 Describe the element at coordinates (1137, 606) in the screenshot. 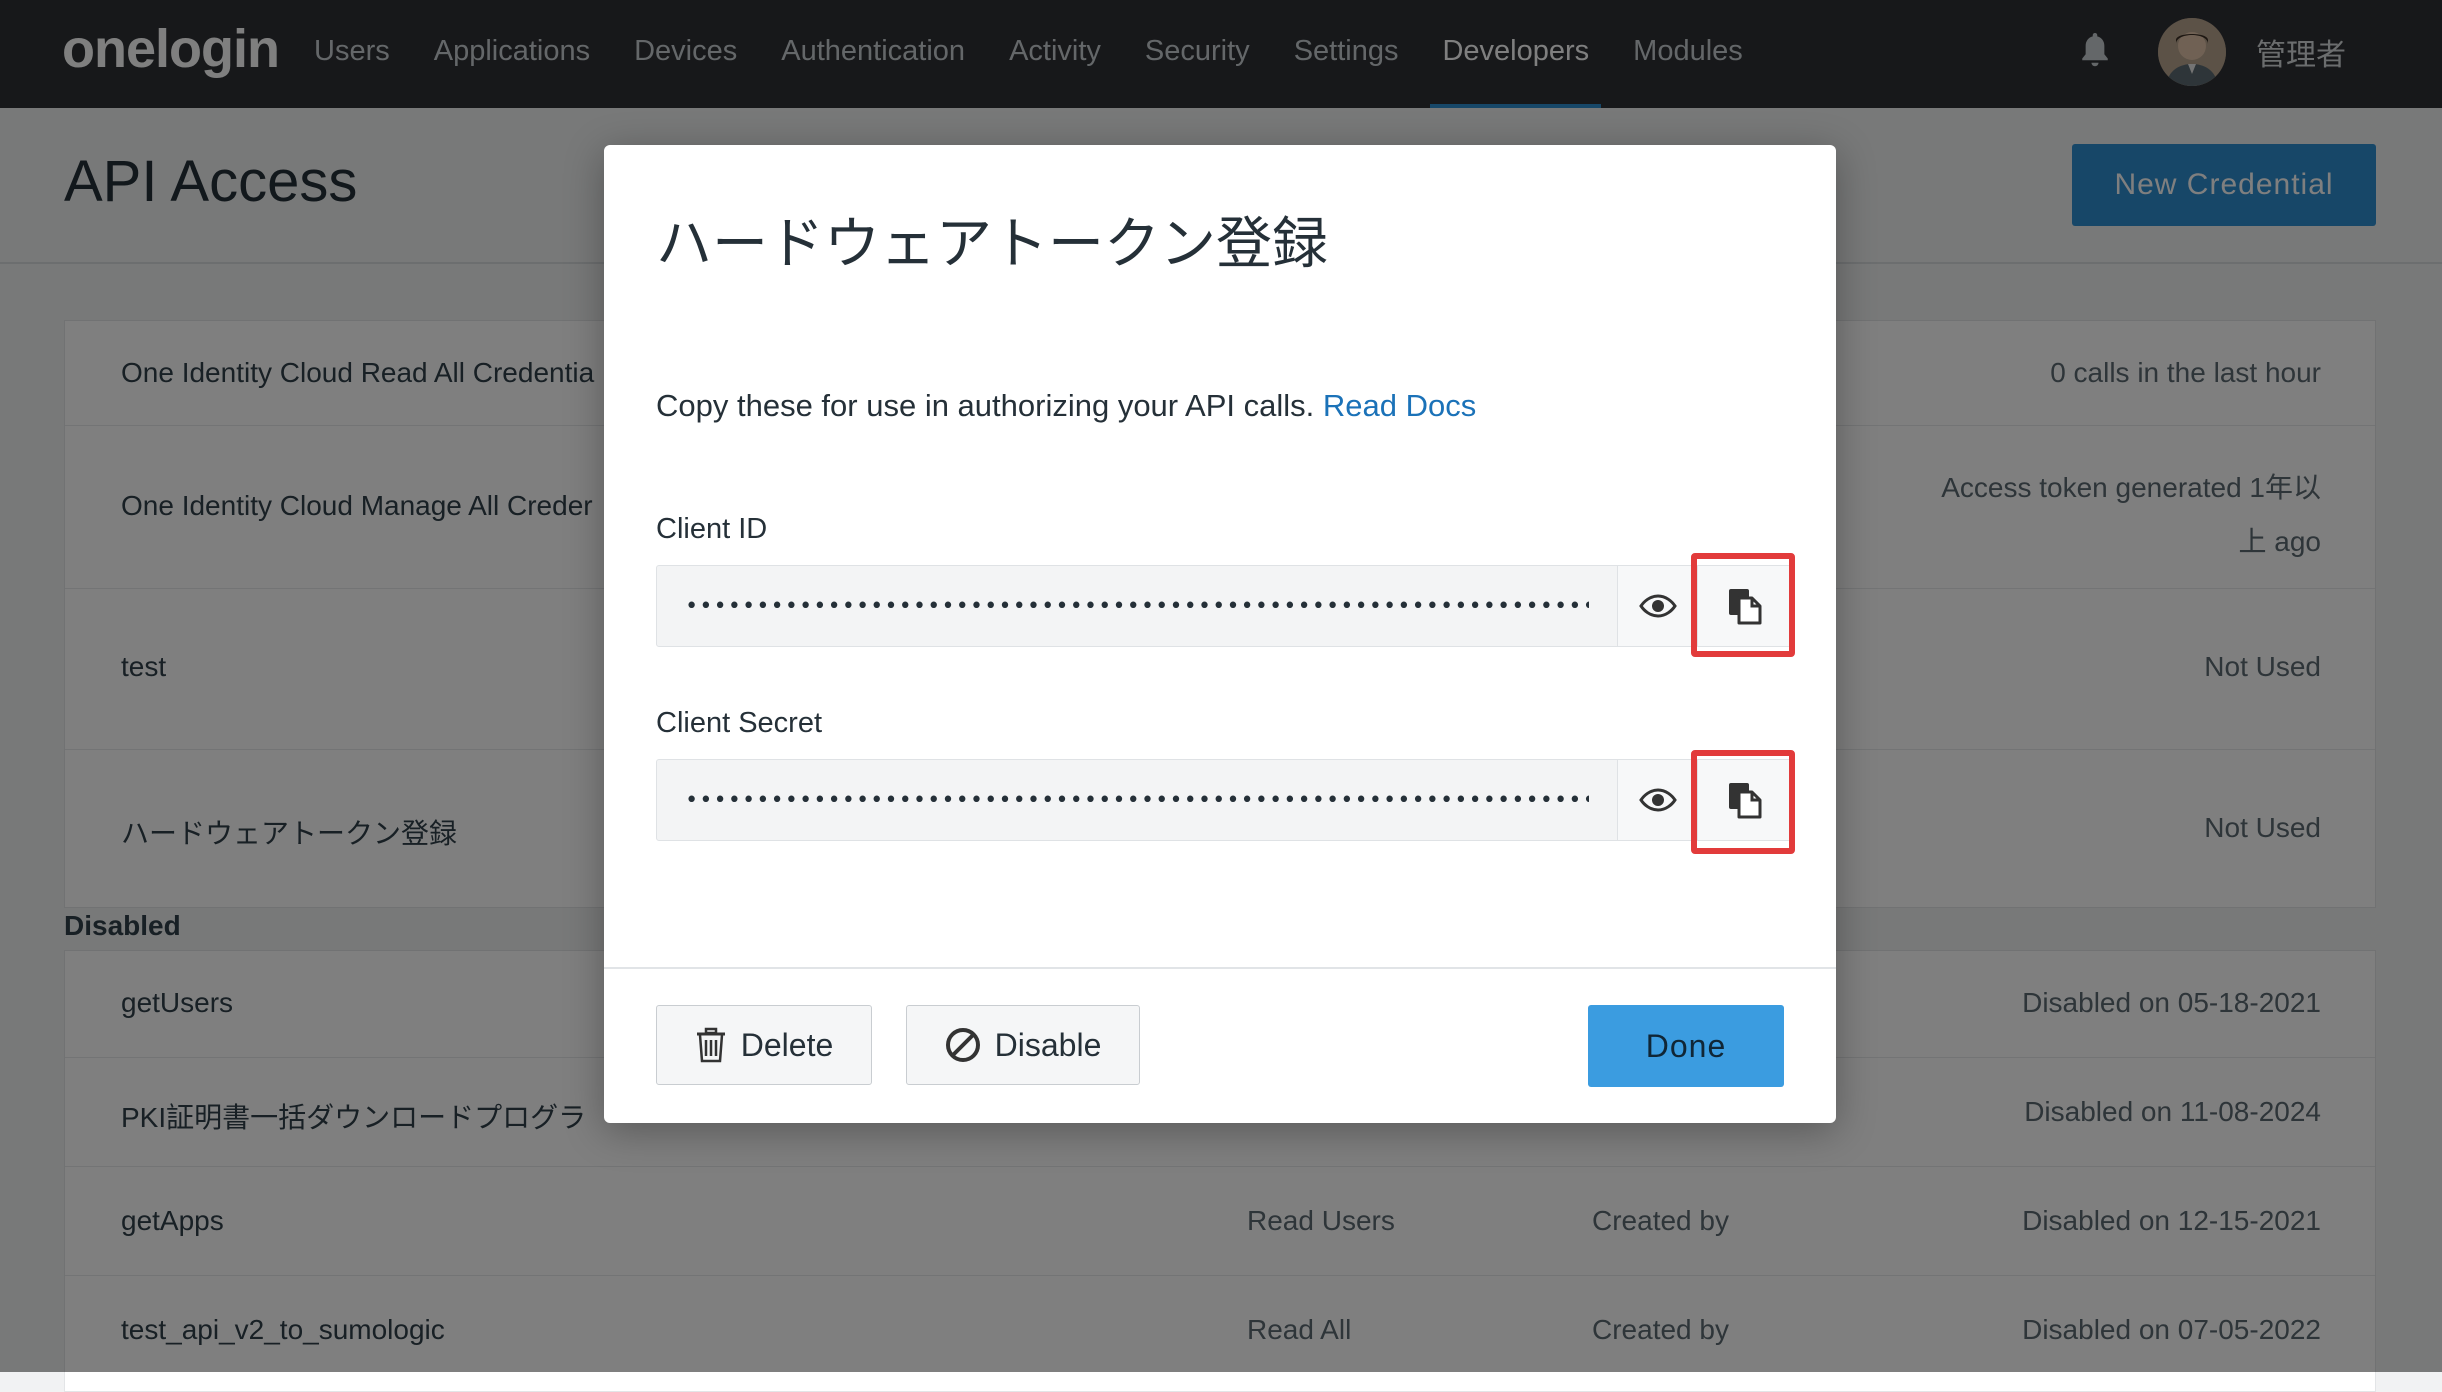

I see `client-id-input` at that location.